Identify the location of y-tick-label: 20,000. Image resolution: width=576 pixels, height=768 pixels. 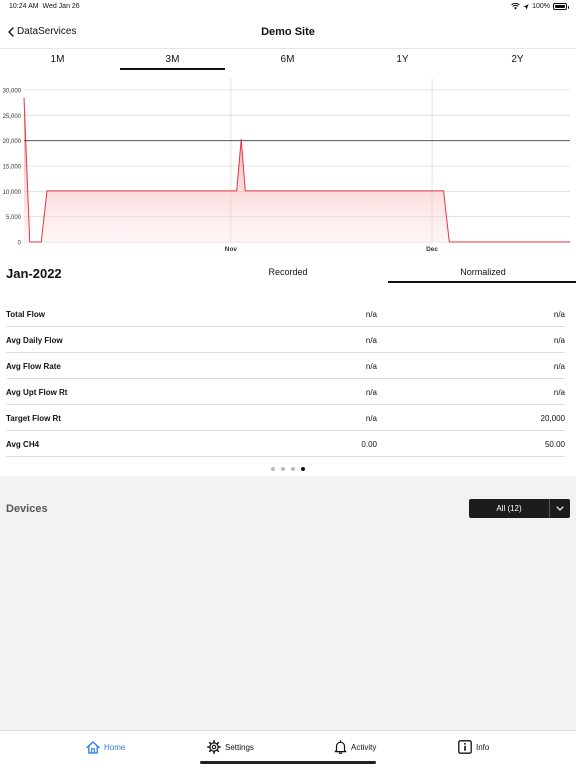
(12, 142).